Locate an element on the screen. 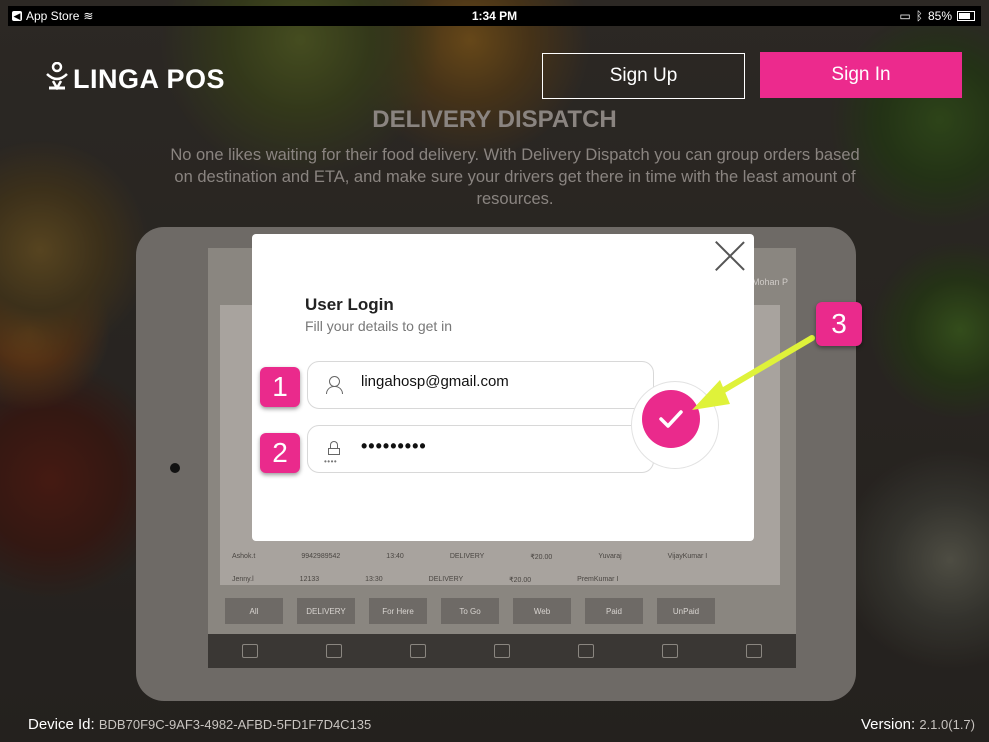  version-value: 2.1.0(1.7) is located at coordinates (947, 724).